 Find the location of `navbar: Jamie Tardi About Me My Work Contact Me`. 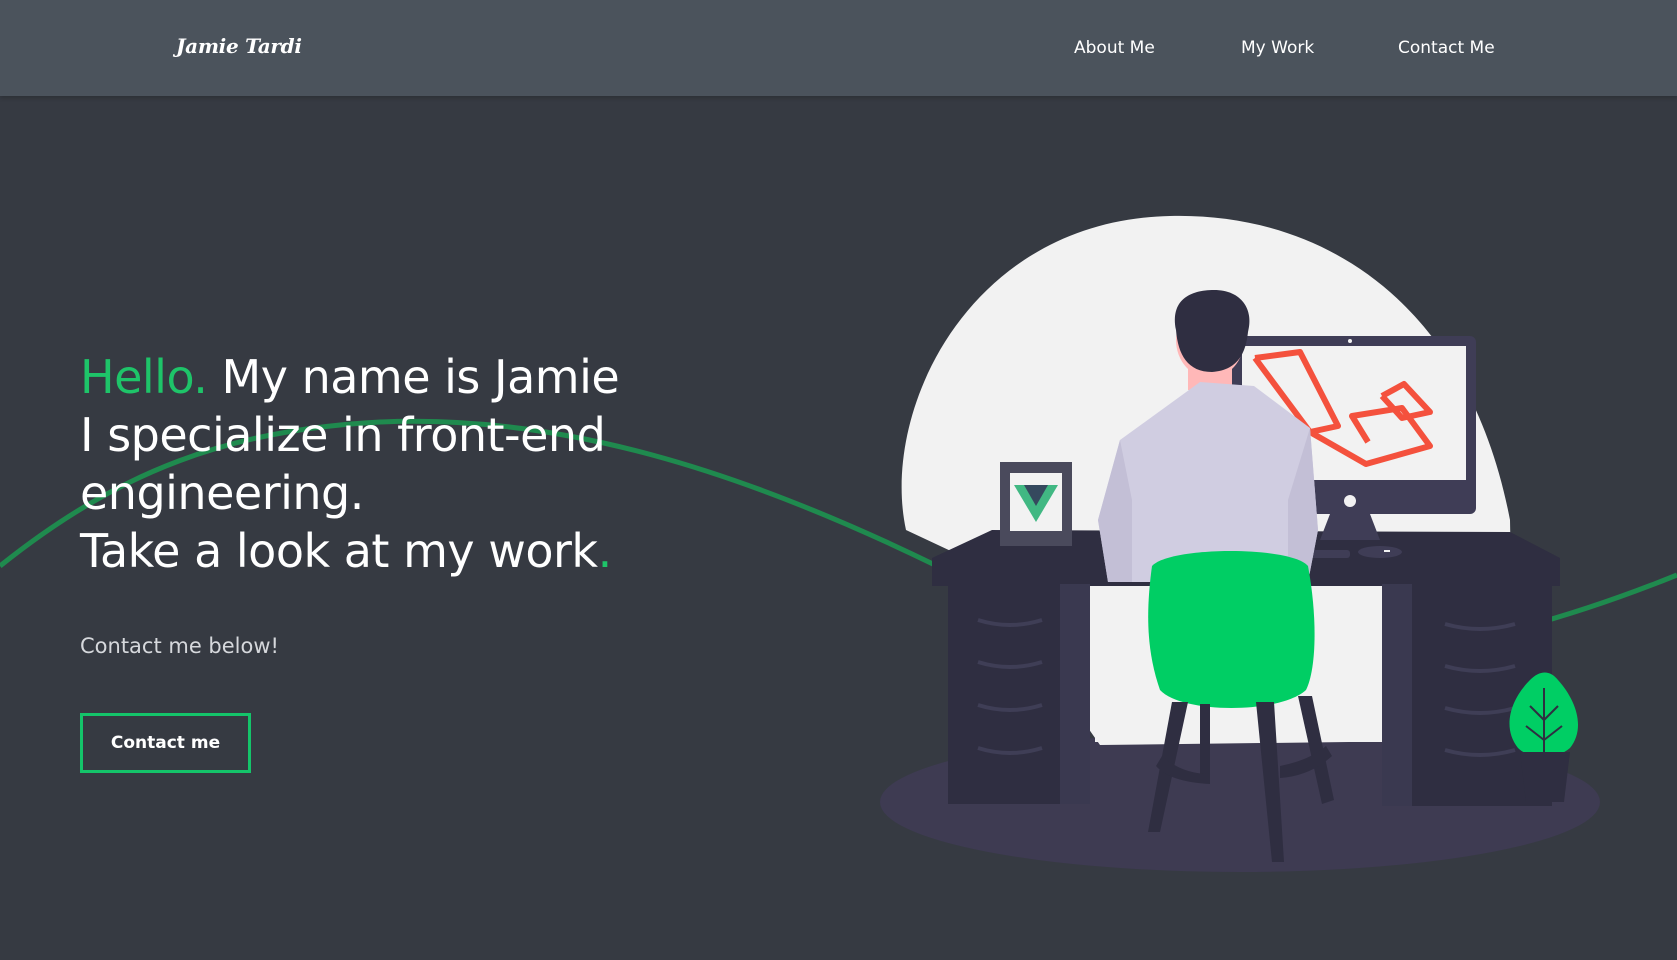

navbar: Jamie Tardi About Me My Work Contact Me is located at coordinates (838, 48).